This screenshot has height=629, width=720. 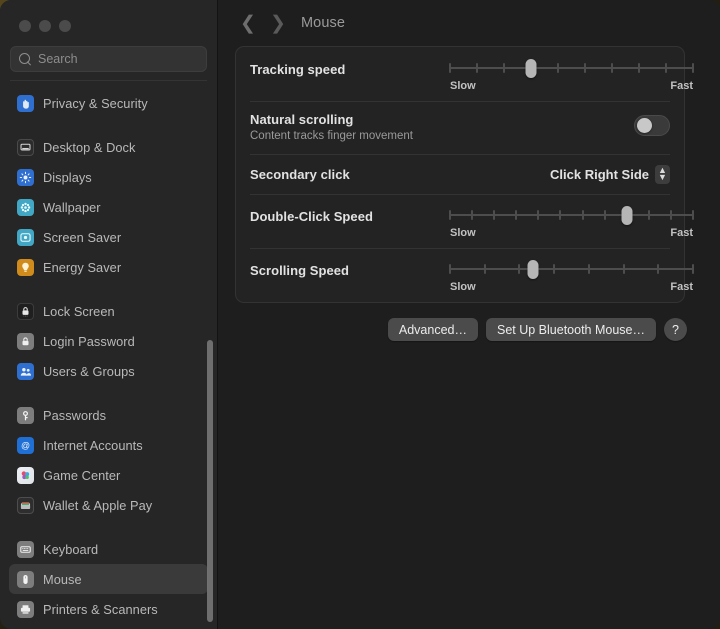 What do you see at coordinates (531, 68) in the screenshot?
I see `tracking-speed-knob` at bounding box center [531, 68].